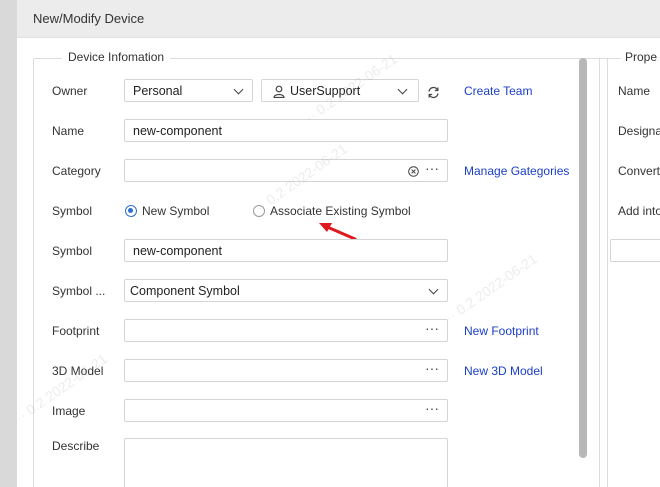  I want to click on vertical-scrollbar, so click(583, 258).